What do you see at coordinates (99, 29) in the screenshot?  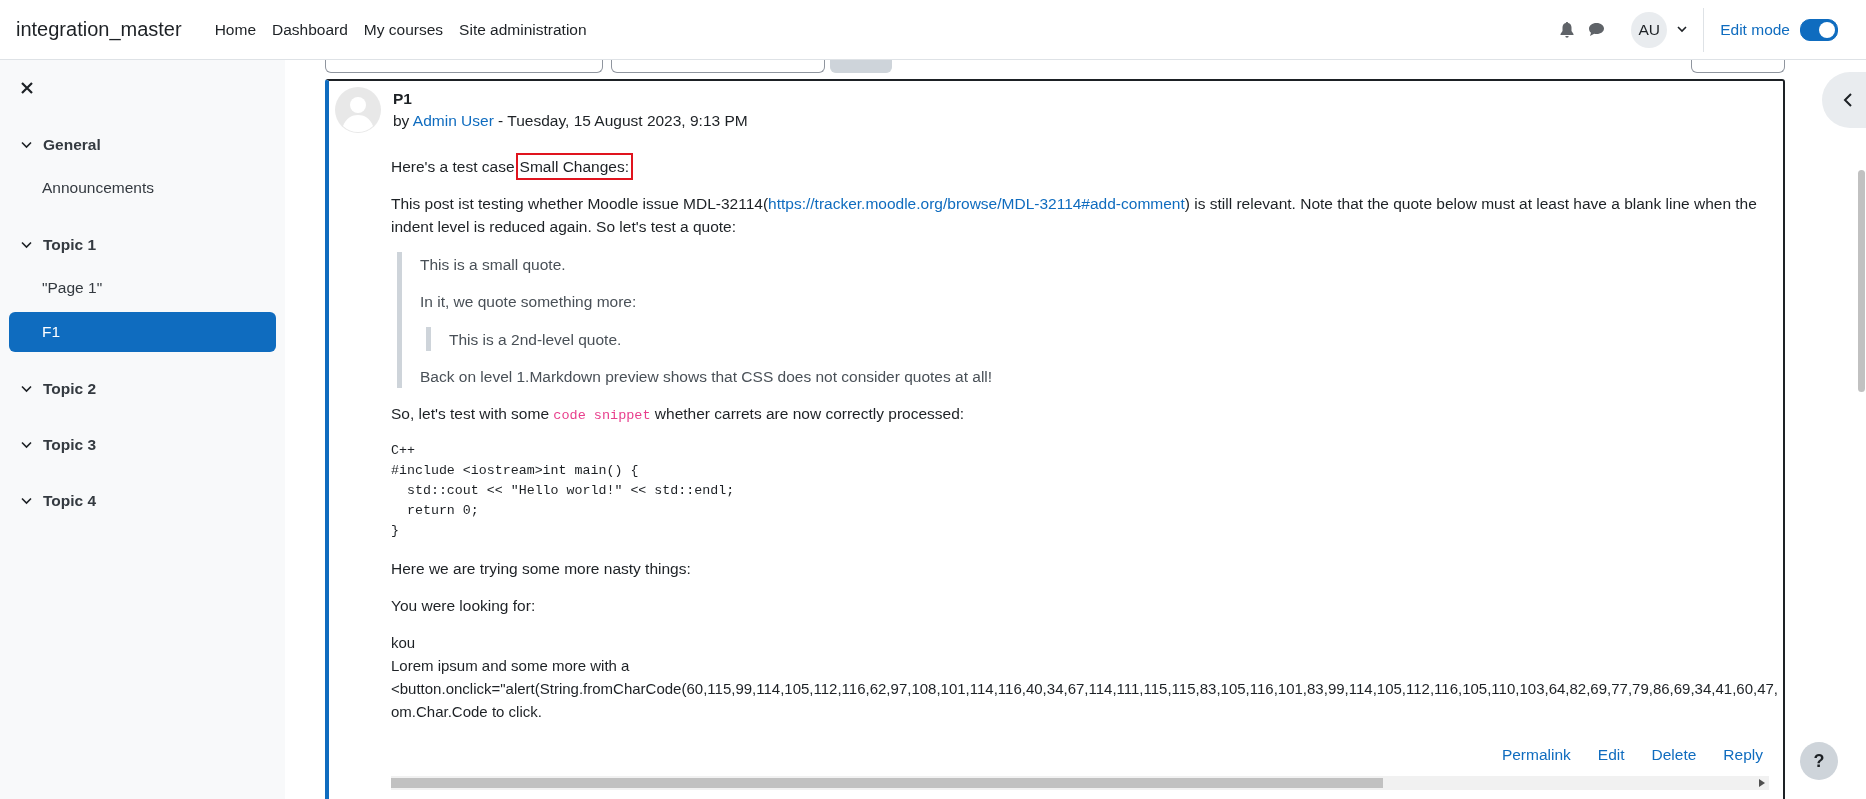 I see `site-name: integration_master` at bounding box center [99, 29].